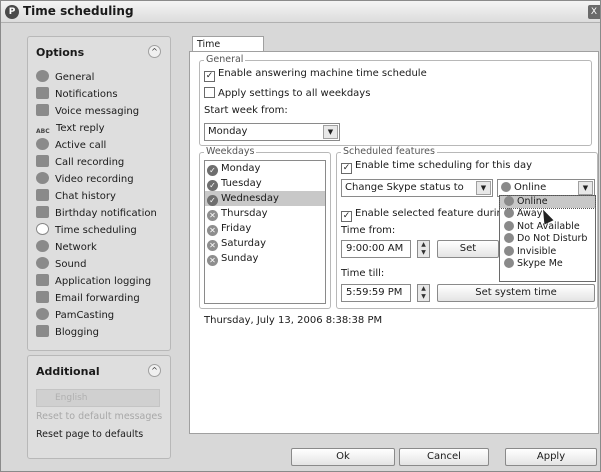  Describe the element at coordinates (241, 168) in the screenshot. I see `weekday-label: Monday` at that location.